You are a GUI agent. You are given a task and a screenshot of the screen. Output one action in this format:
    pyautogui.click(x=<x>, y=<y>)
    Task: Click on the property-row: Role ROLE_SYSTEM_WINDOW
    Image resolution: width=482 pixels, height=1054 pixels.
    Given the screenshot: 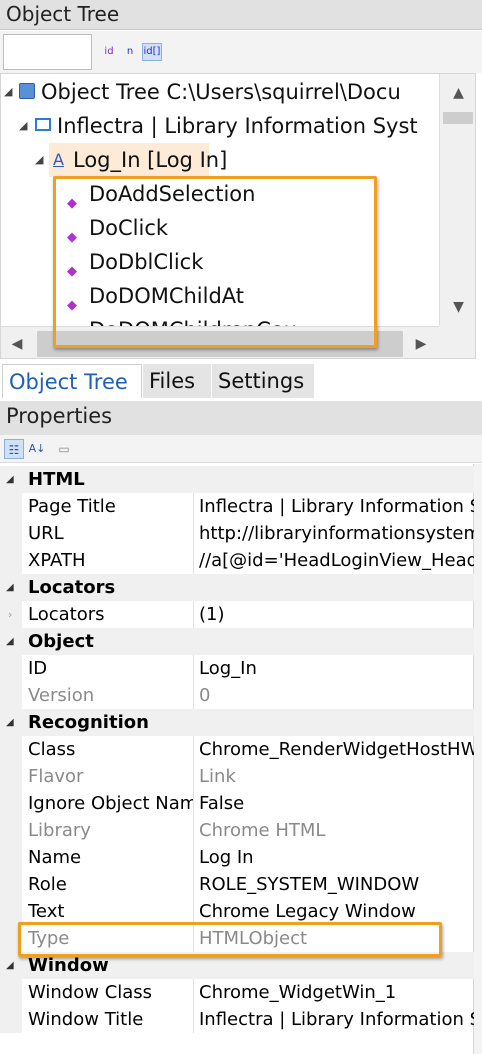 What is the action you would take?
    pyautogui.click(x=237, y=884)
    